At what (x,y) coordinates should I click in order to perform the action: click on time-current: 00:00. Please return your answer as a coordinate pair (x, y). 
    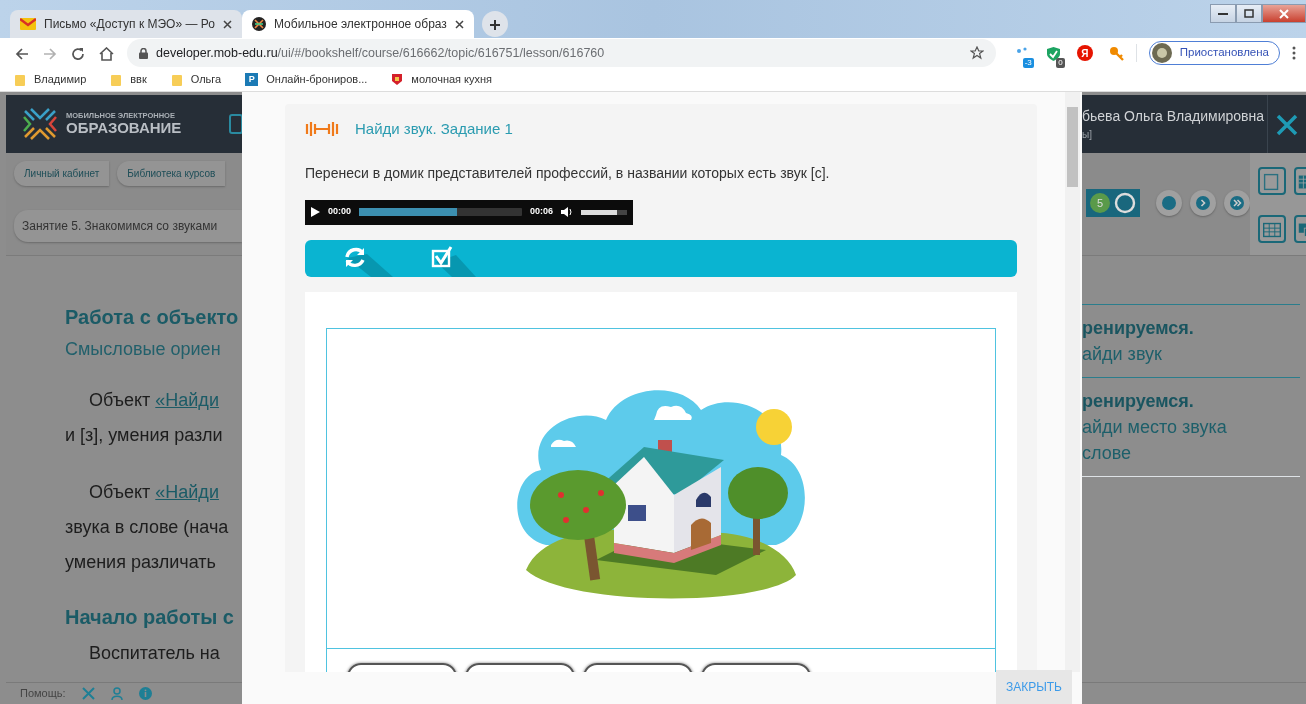
    Looking at the image, I should click on (340, 212).